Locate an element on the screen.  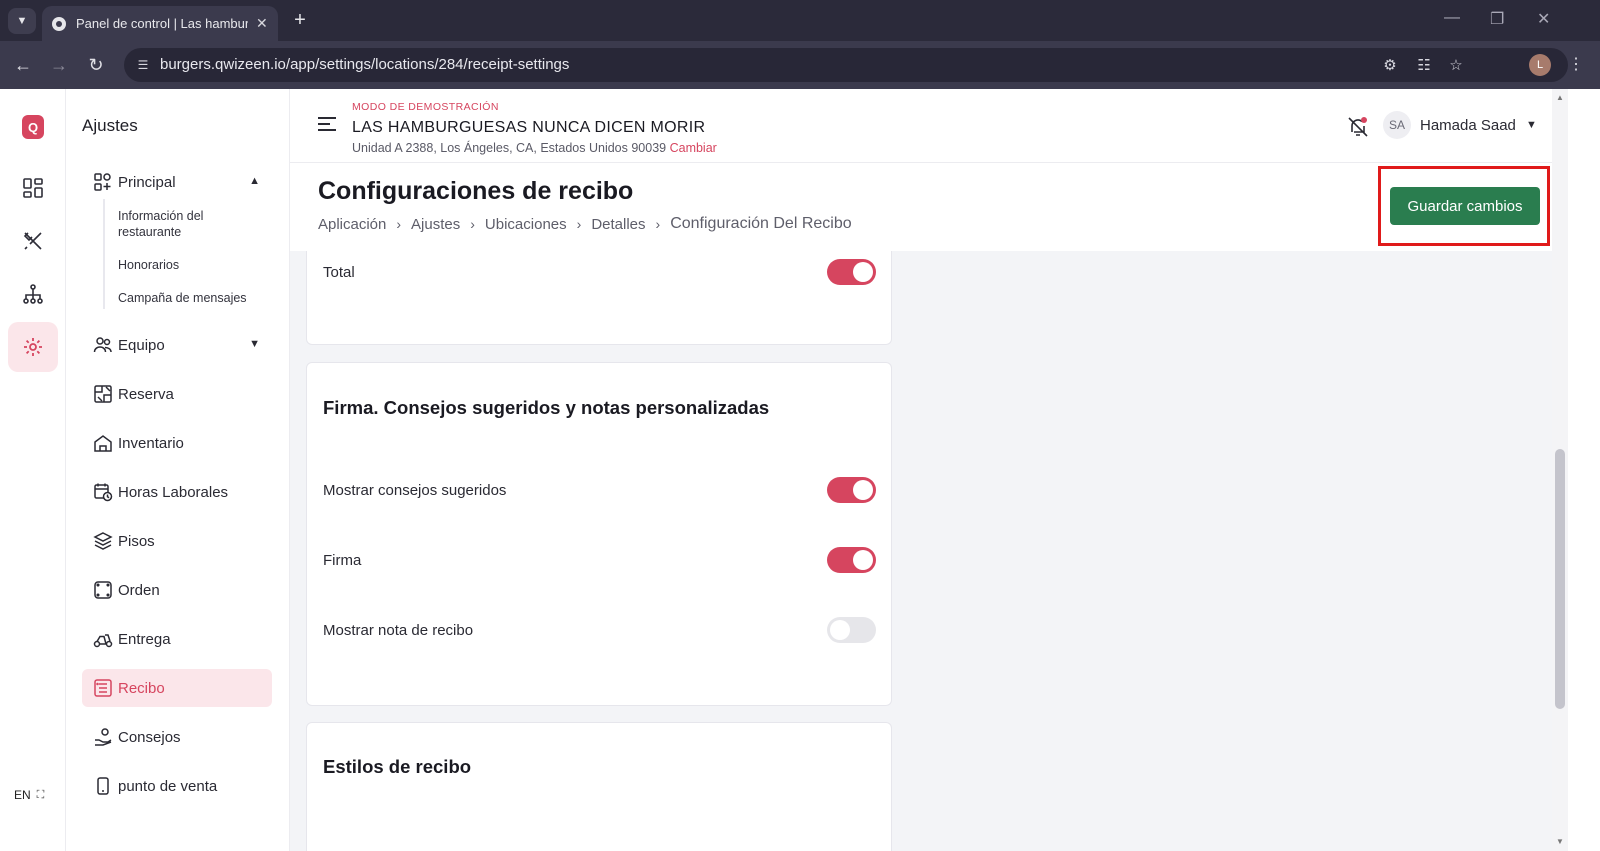
tab-title: Panel de control | Las hamburguesas is located at coordinates (162, 23).